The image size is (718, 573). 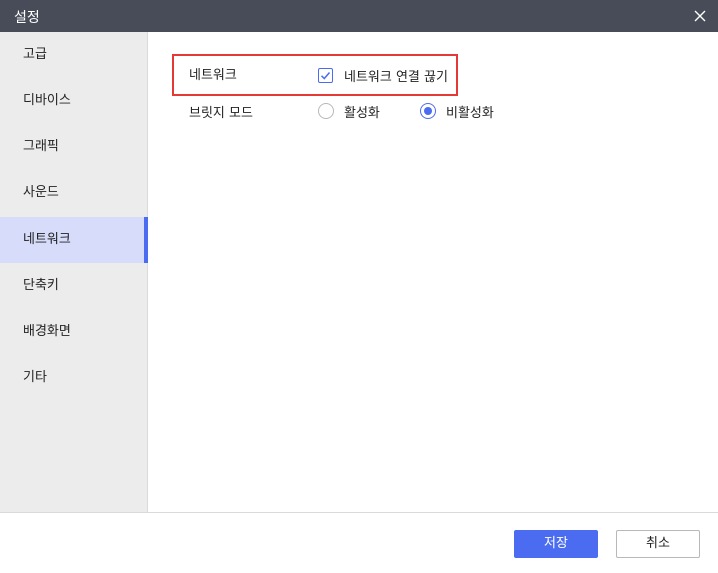 I want to click on bridge-mode-label: 브릿지 모드, so click(x=221, y=113).